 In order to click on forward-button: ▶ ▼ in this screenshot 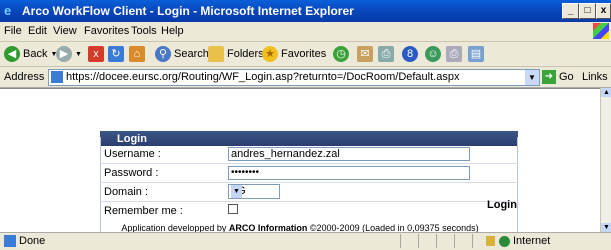, I will do `click(69, 54)`.